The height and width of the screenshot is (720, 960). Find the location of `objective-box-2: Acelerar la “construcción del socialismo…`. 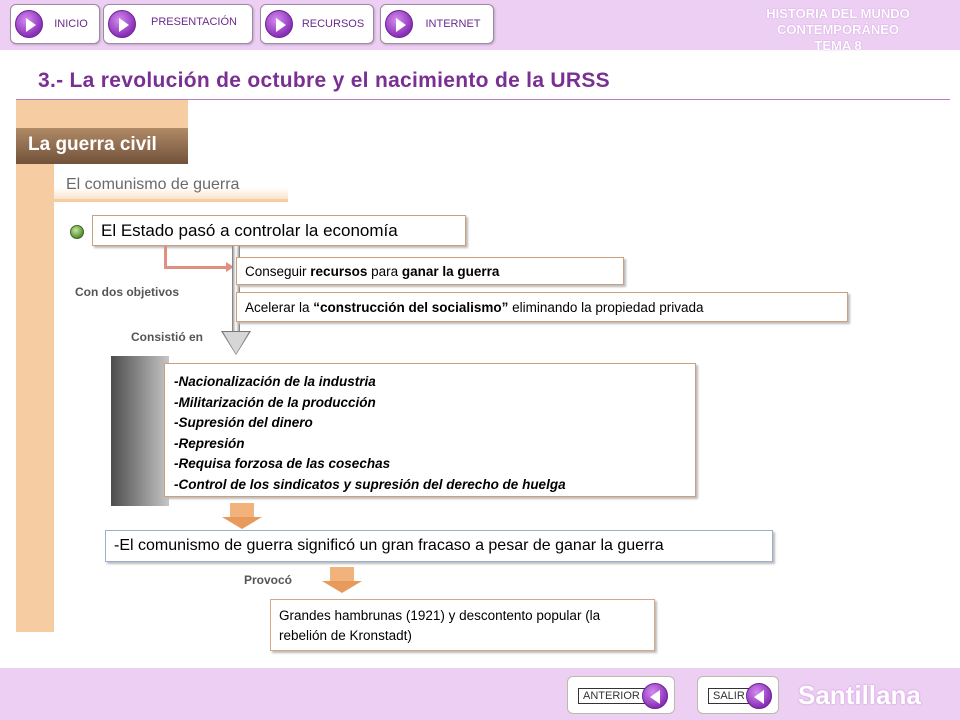

objective-box-2: Acelerar la “construcción del socialismo… is located at coordinates (542, 307).